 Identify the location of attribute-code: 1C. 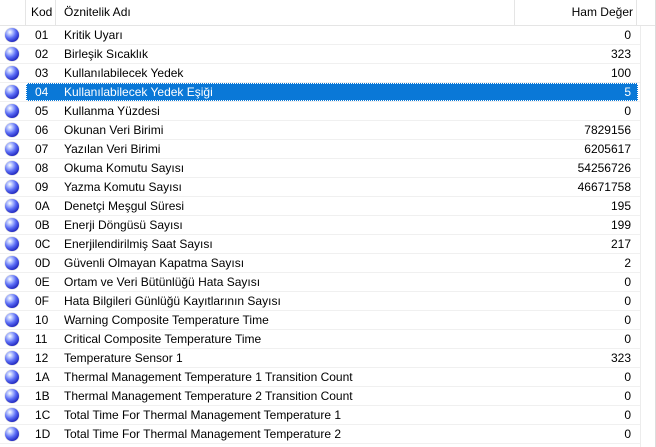
(43, 415).